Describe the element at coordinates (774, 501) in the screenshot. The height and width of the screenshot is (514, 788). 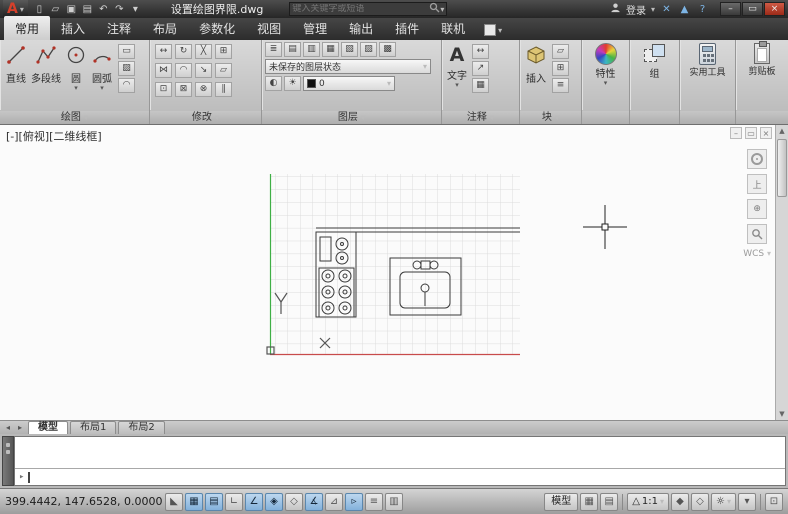
I see `clean-screen-icon: ⊡` at that location.